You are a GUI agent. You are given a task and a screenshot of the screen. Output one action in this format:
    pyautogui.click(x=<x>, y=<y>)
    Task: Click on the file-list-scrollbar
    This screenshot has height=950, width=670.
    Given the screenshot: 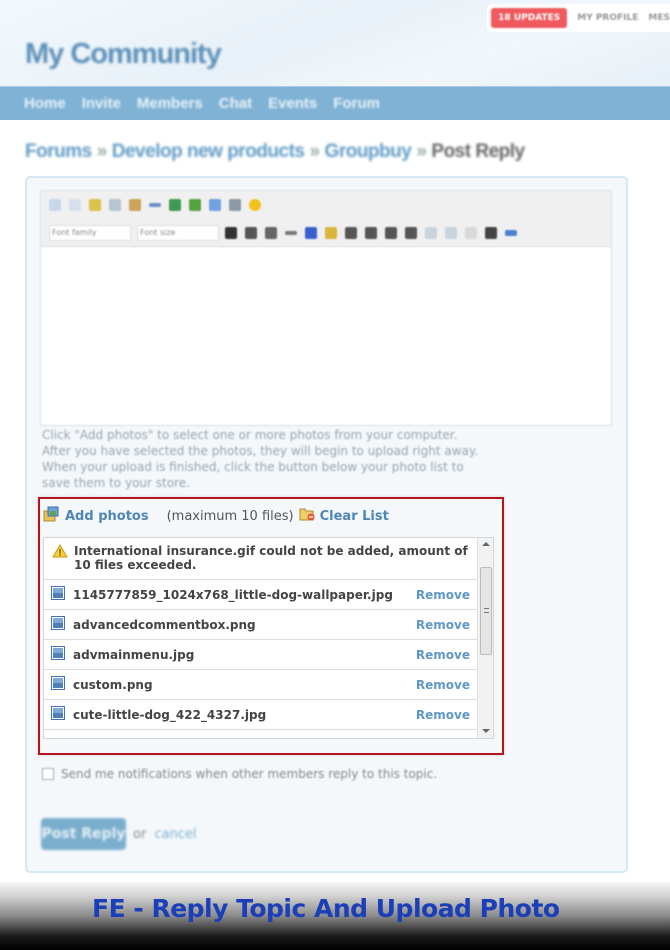 What is the action you would take?
    pyautogui.click(x=485, y=638)
    